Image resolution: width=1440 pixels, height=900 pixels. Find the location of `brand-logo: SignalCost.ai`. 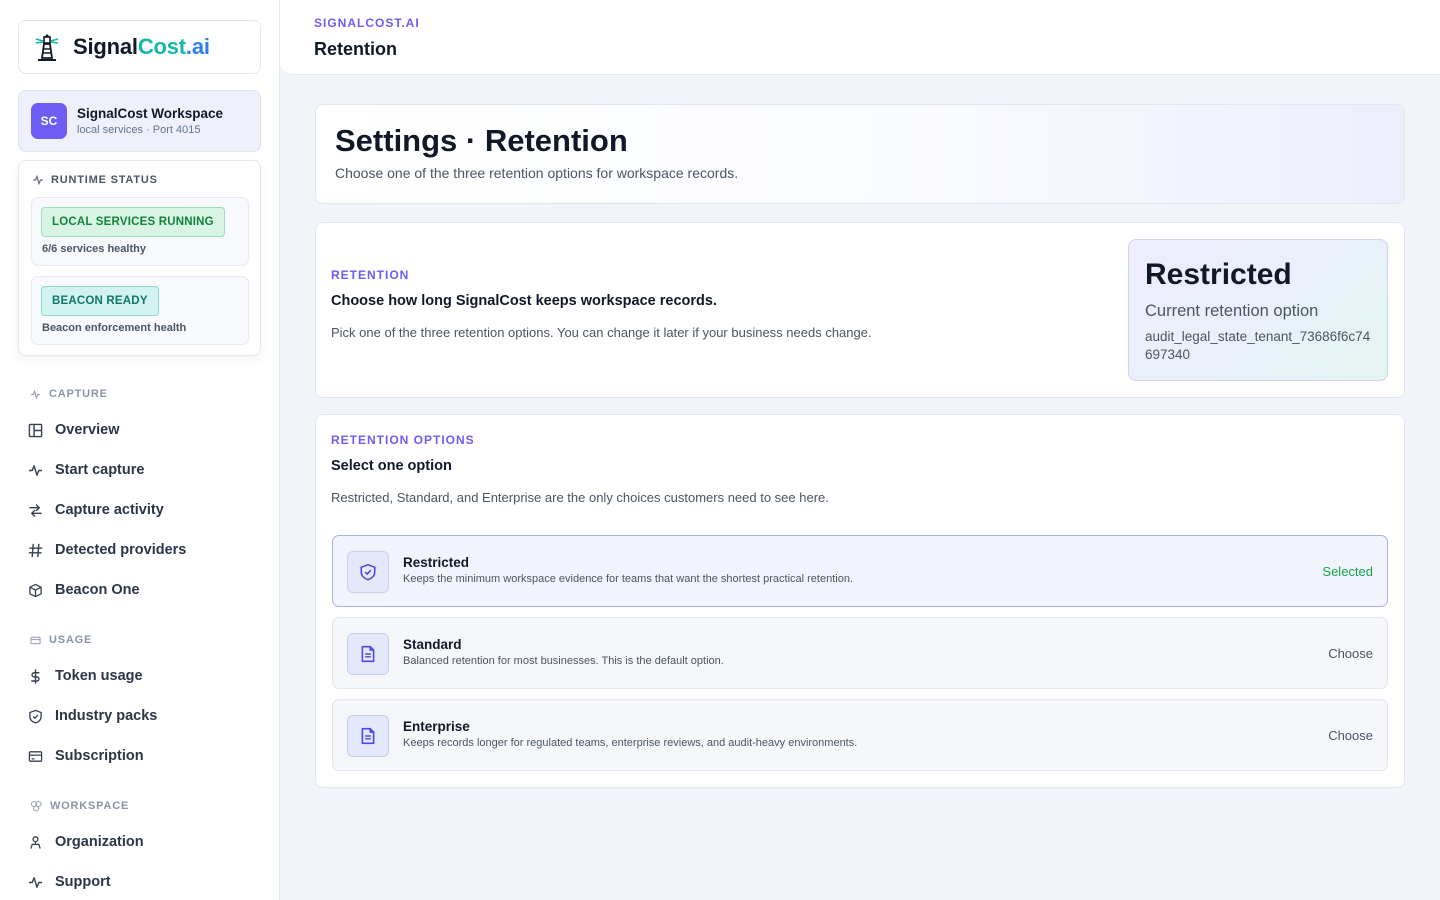

brand-logo: SignalCost.ai is located at coordinates (139, 47).